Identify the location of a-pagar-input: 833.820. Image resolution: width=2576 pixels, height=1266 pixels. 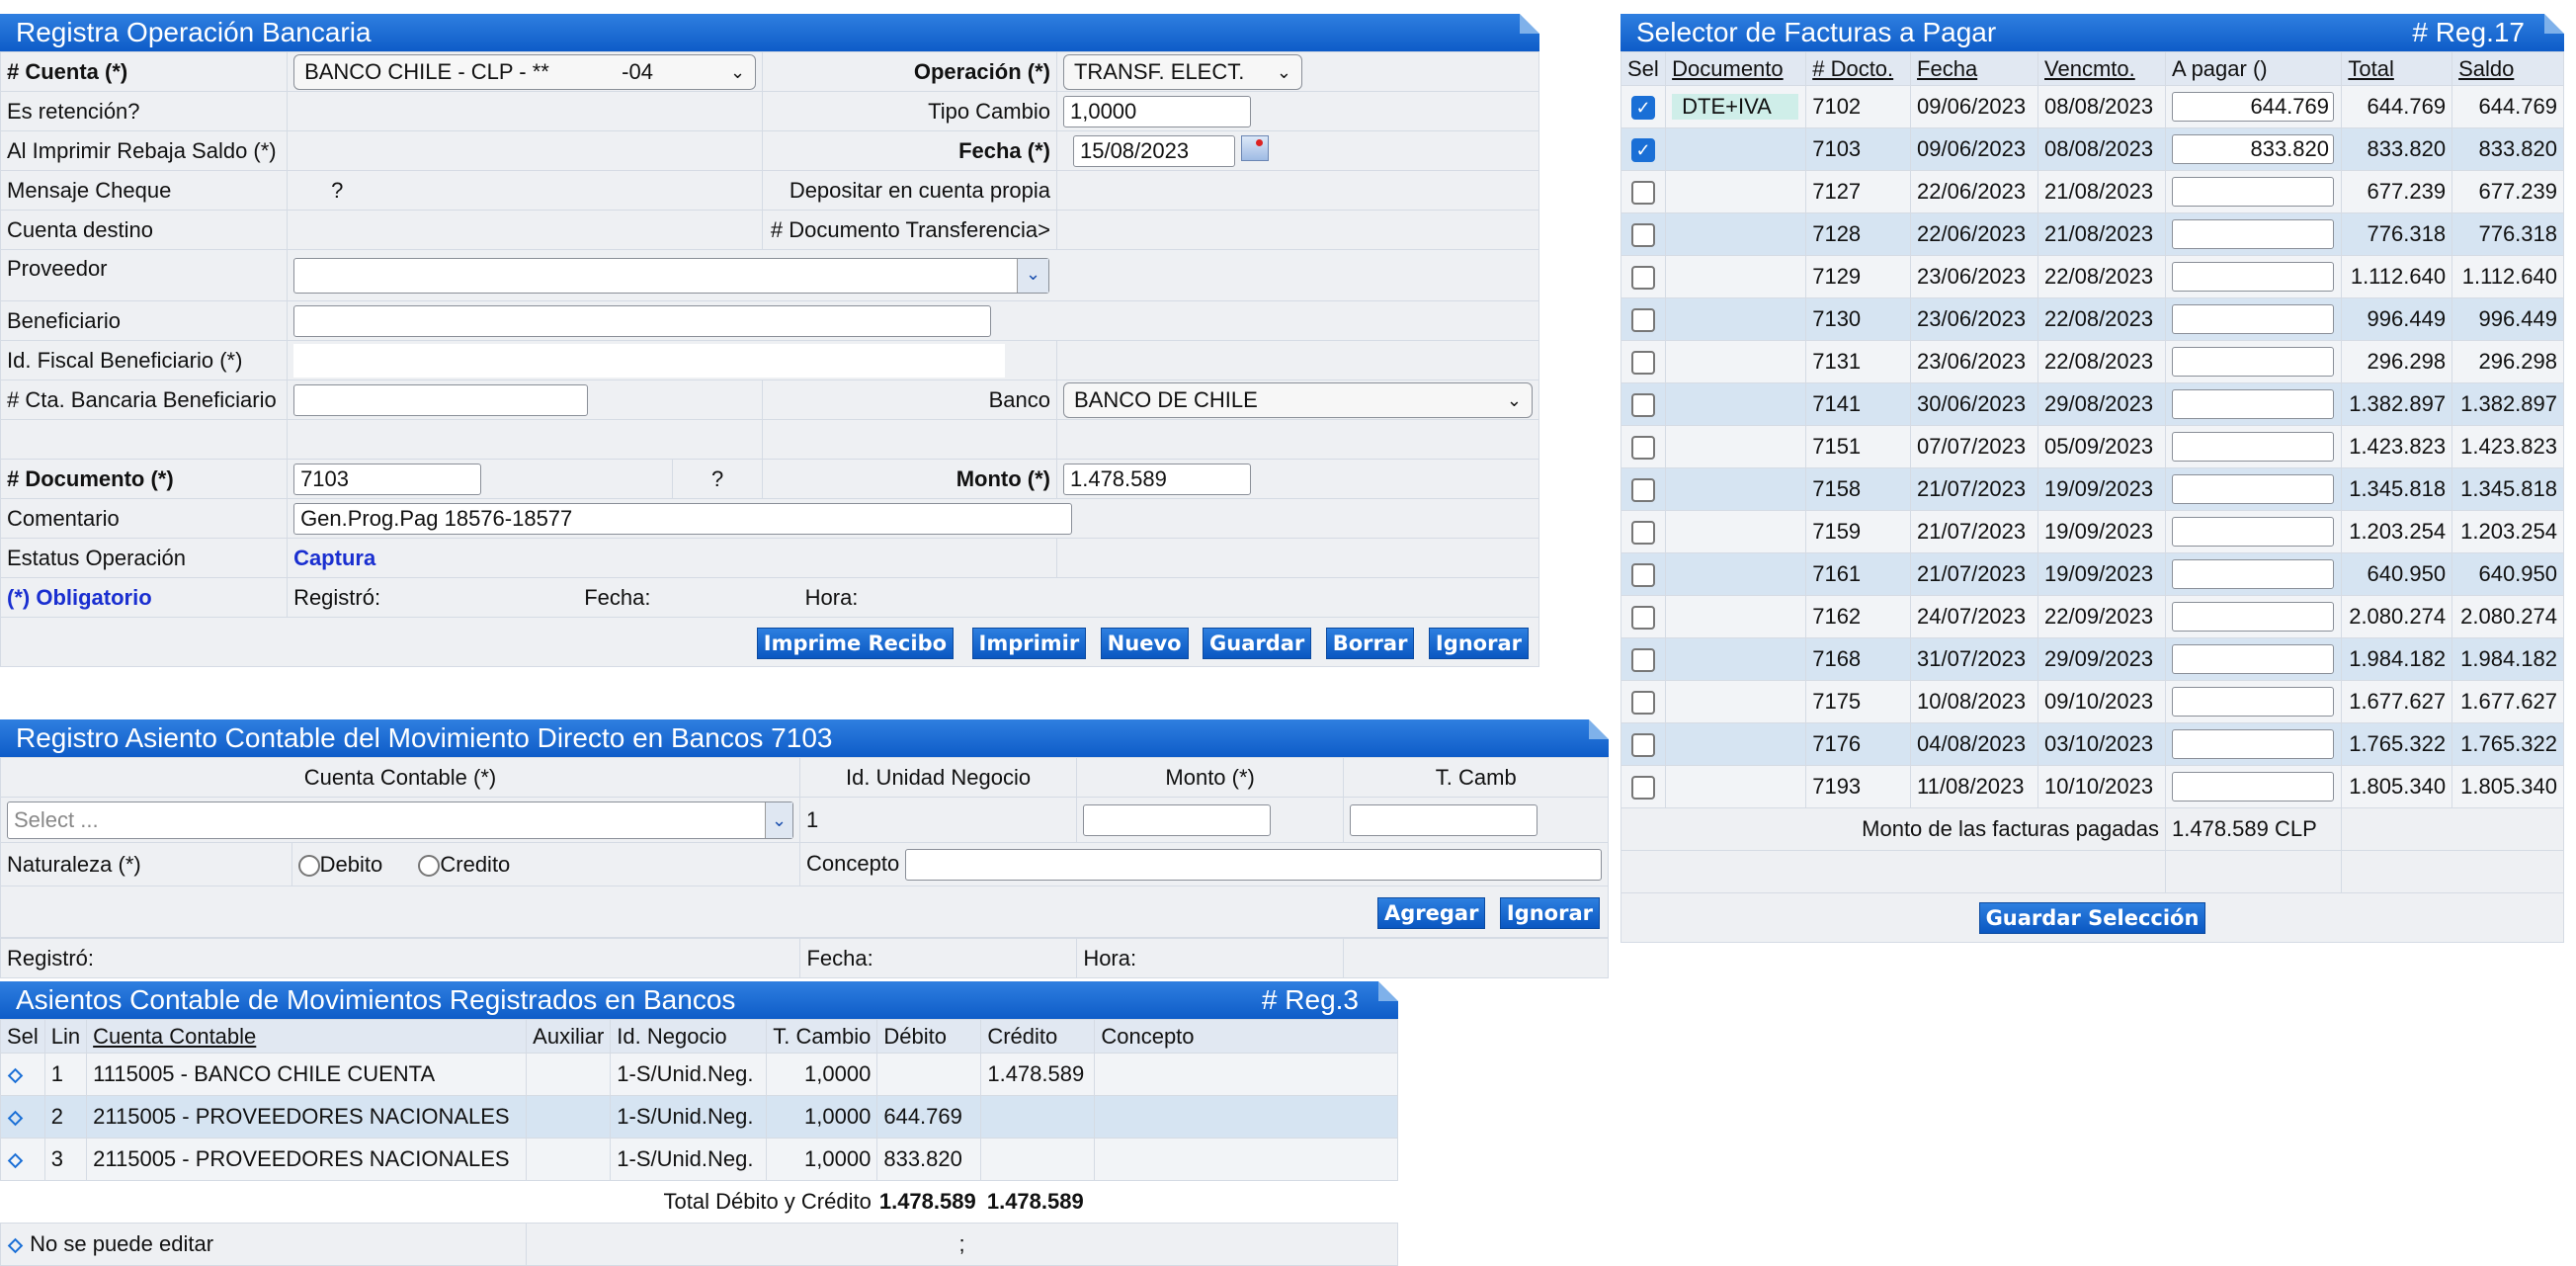
(2253, 149).